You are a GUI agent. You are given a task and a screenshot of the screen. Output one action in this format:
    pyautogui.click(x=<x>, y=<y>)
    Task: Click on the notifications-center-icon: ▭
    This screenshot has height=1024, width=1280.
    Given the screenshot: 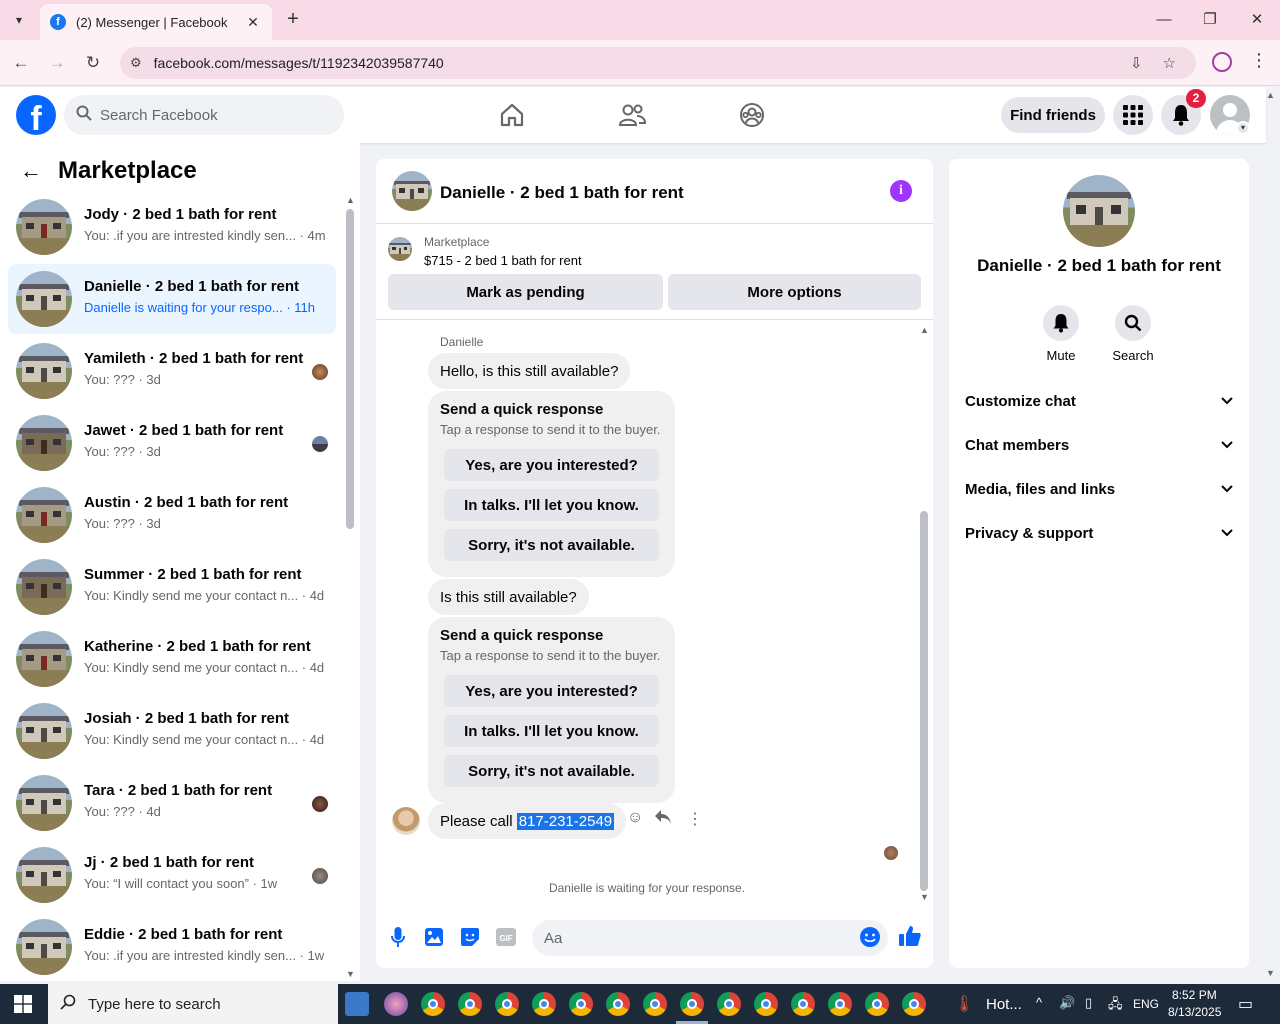 What is the action you would take?
    pyautogui.click(x=1245, y=1004)
    